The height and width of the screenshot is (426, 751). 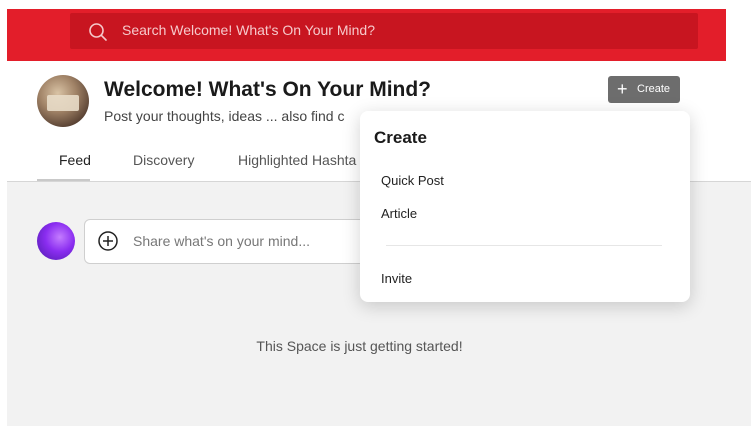 What do you see at coordinates (622, 89) in the screenshot?
I see `plus-icon: +` at bounding box center [622, 89].